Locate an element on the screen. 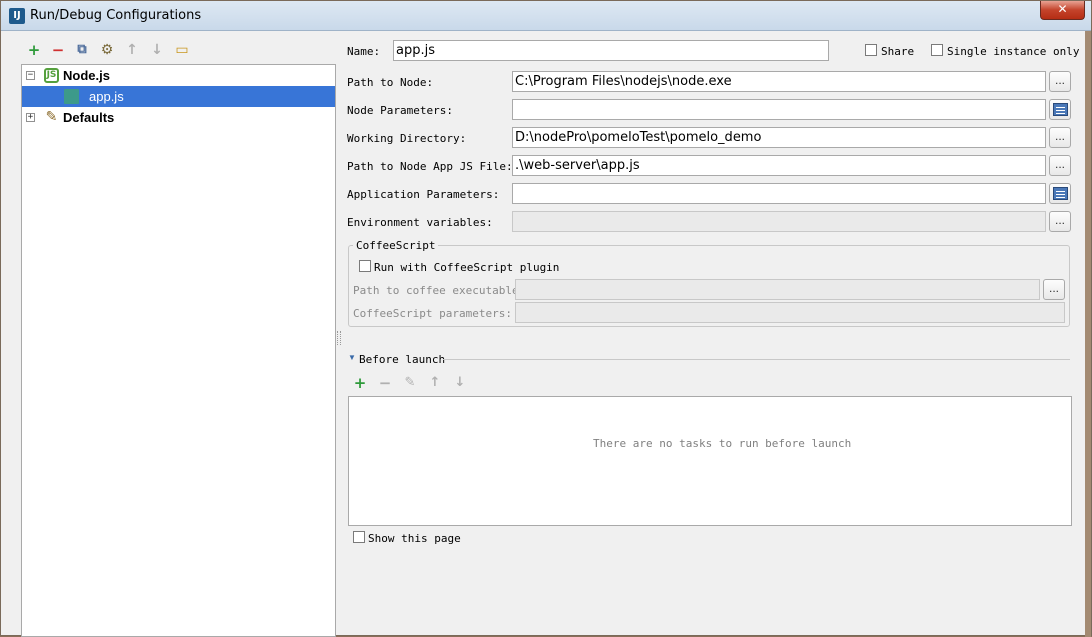  empty-tasks-text: There are no tasks to run before launch is located at coordinates (722, 443).